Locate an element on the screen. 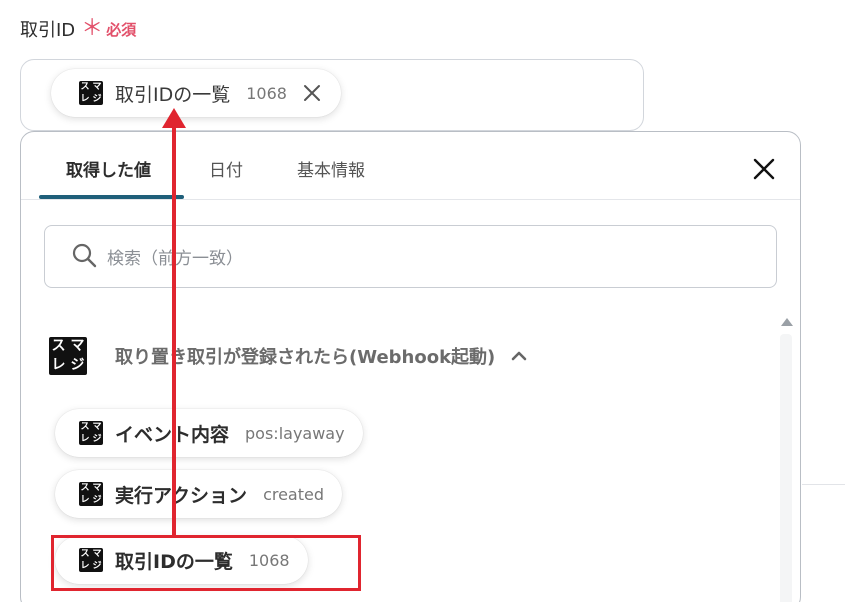 The width and height of the screenshot is (845, 602). selected-value-chip: スマ レジ 取引IDの一覧 1068 is located at coordinates (196, 93).